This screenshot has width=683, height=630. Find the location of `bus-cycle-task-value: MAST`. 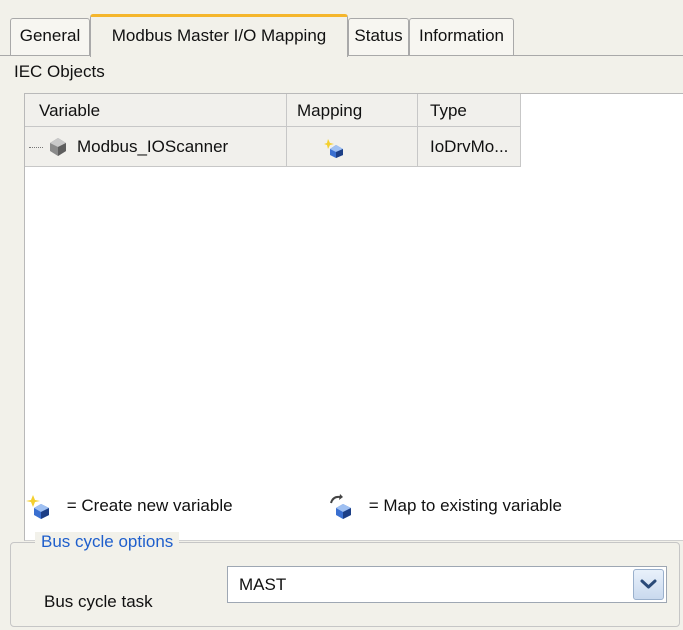

bus-cycle-task-value: MAST is located at coordinates (263, 584).